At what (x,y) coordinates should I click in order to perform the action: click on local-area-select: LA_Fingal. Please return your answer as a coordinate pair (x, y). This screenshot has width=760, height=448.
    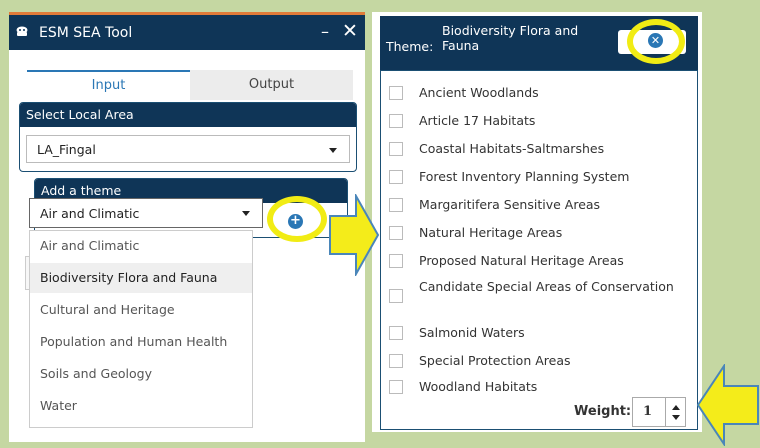
    Looking at the image, I should click on (188, 149).